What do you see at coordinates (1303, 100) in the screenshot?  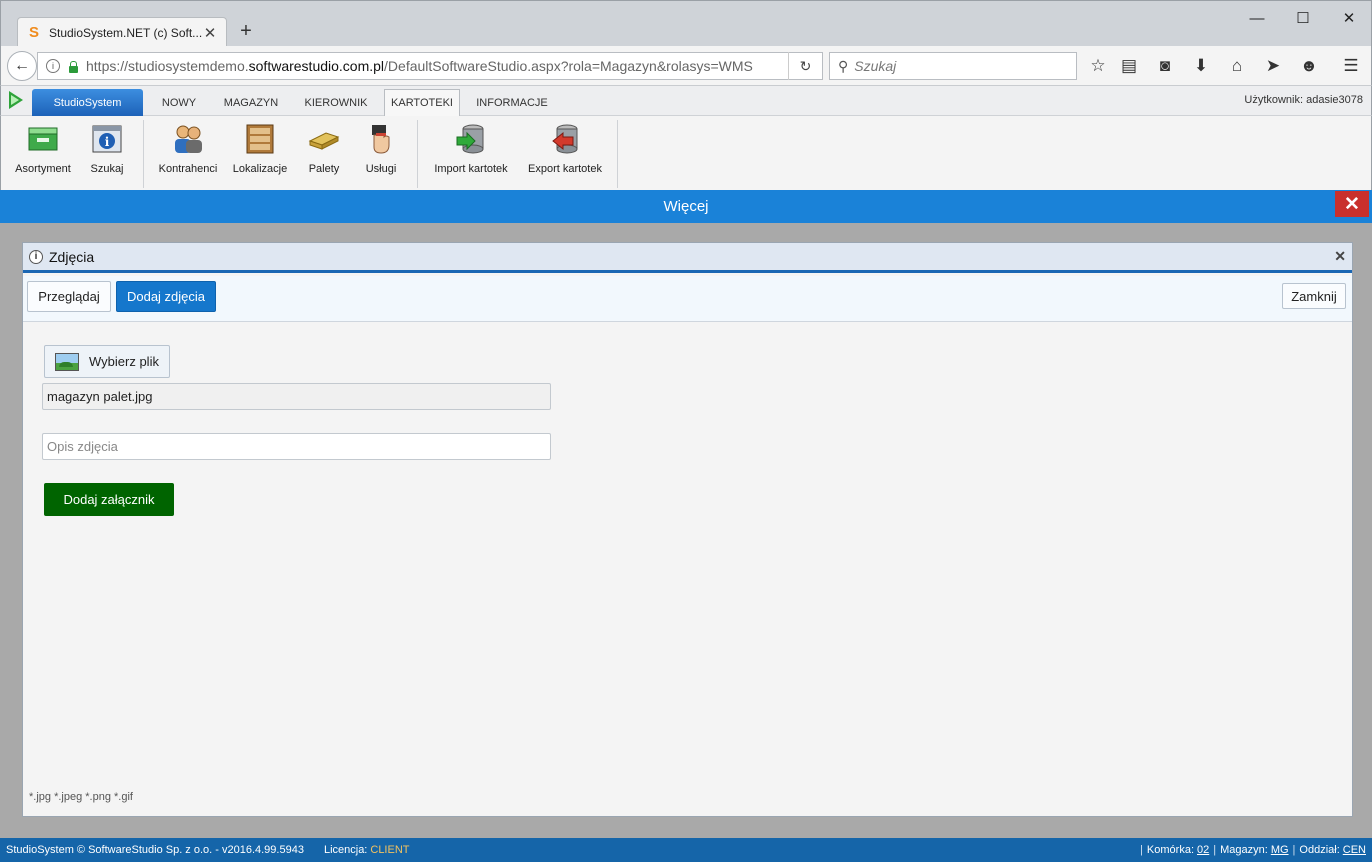 I see `user-label: Użytkownik: adasie3078` at bounding box center [1303, 100].